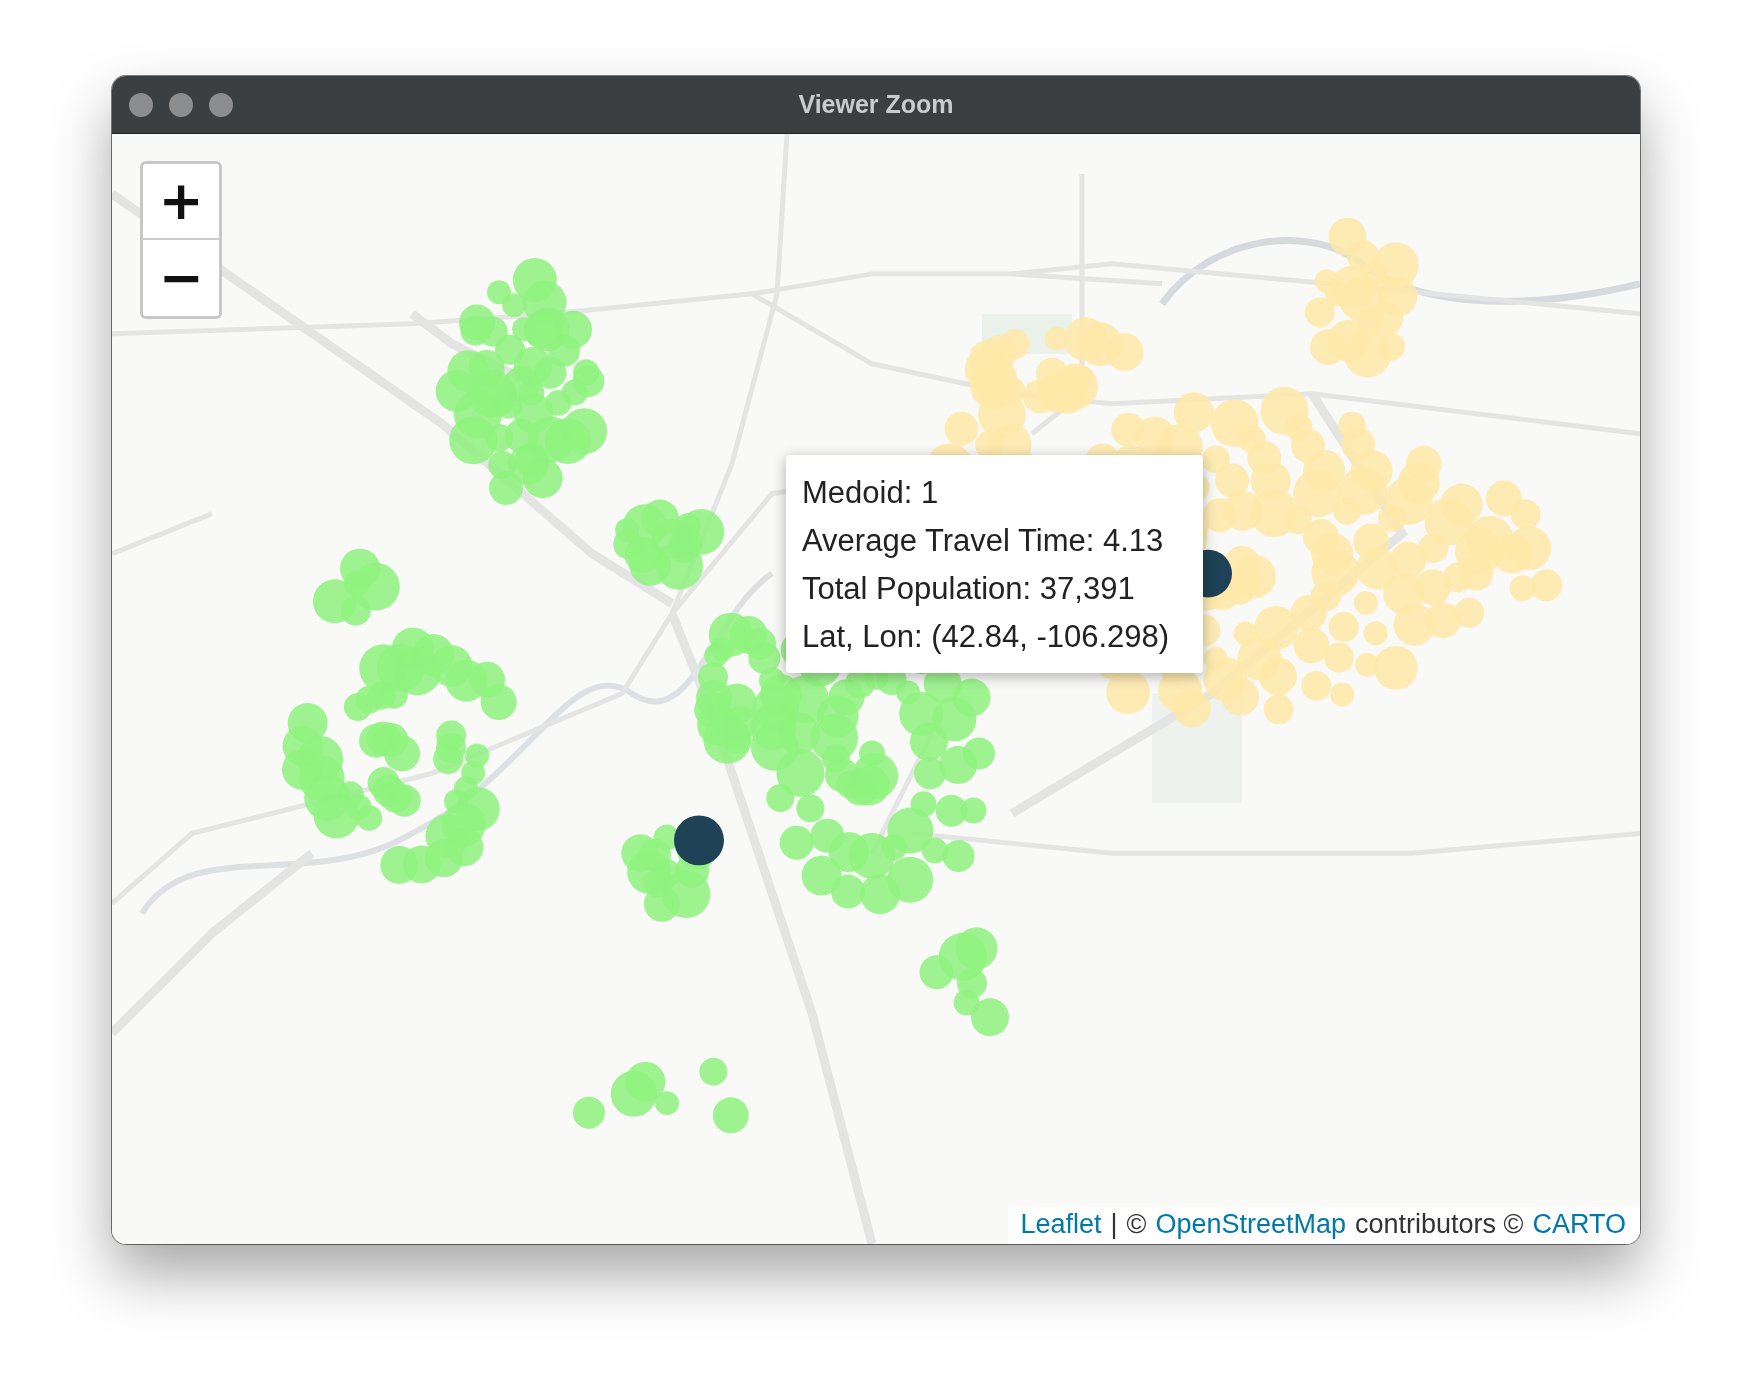  Describe the element at coordinates (181, 104) in the screenshot. I see `minimize-button` at that location.